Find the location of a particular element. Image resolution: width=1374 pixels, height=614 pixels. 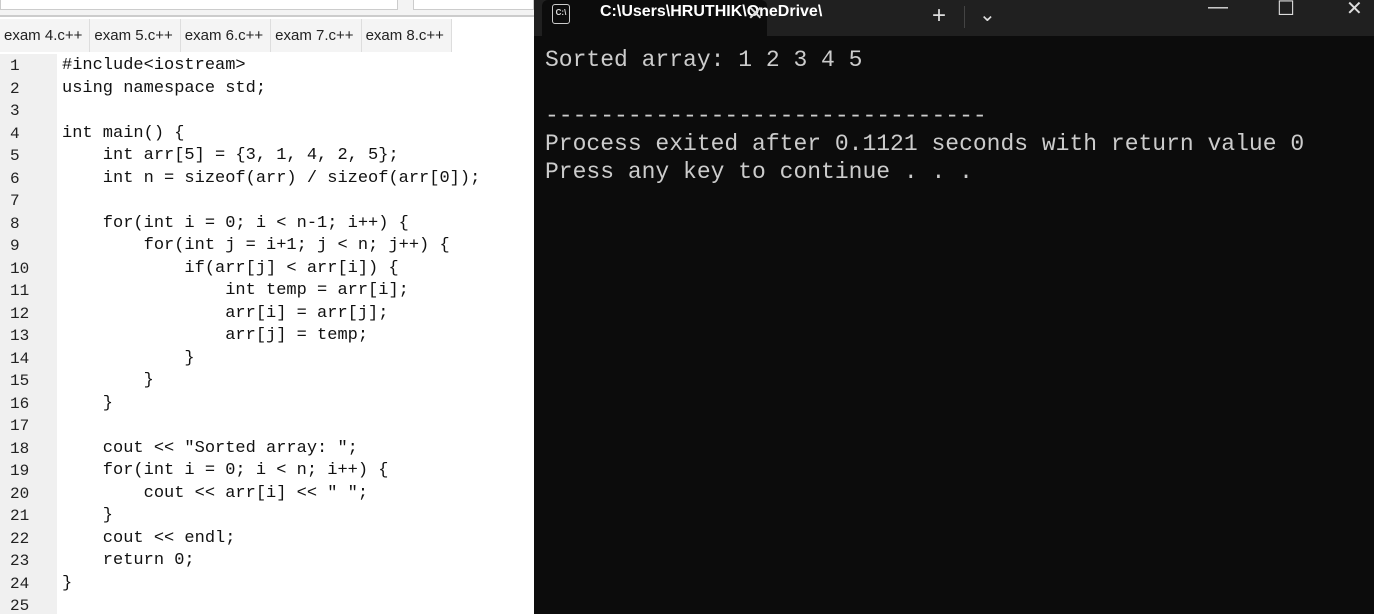

code-line: cout << "Sorted array: "; is located at coordinates (210, 448).